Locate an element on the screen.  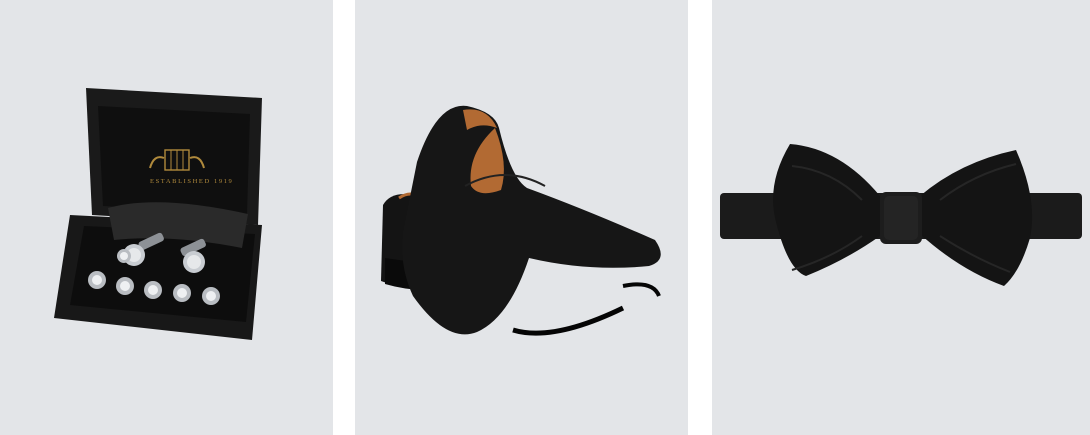
cufflink-gift-box-image: ESTABLISHED 1919 is located at coordinates (158, 214).